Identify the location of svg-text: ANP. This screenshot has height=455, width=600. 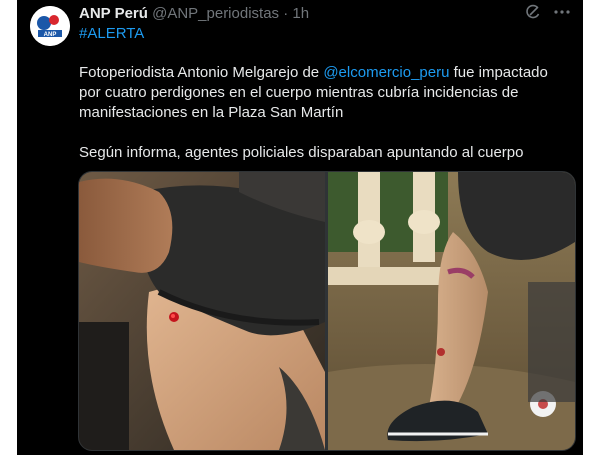
(50, 35).